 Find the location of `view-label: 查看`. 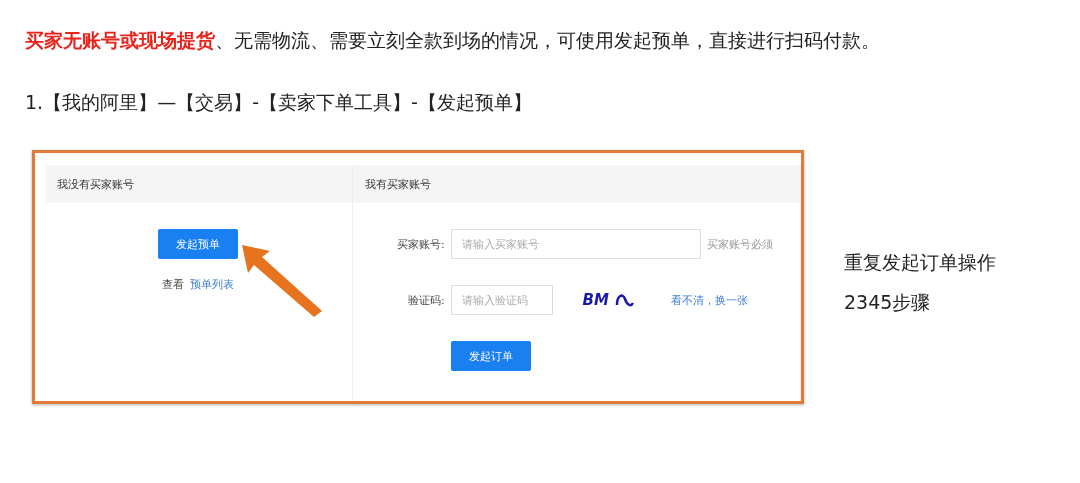

view-label: 查看 is located at coordinates (173, 284).